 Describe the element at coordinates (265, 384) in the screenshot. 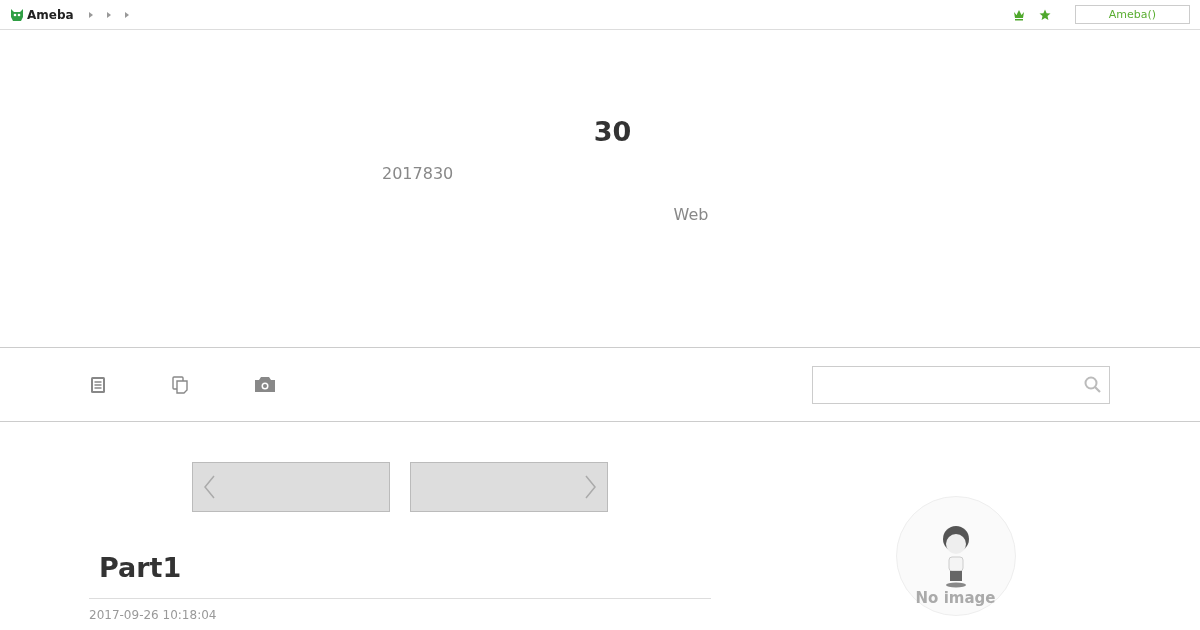

I see `camera-icon` at that location.